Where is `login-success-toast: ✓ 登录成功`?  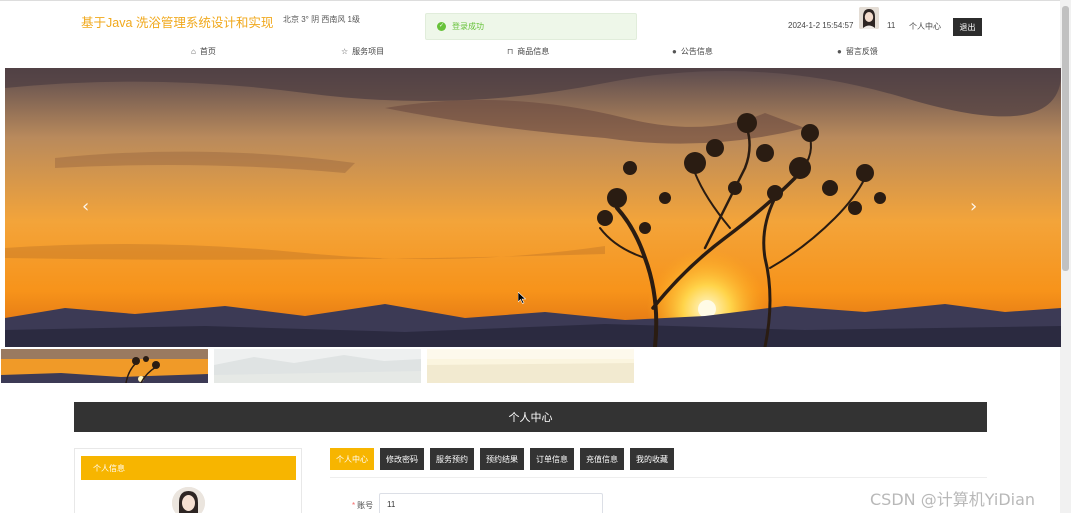 login-success-toast: ✓ 登录成功 is located at coordinates (531, 26).